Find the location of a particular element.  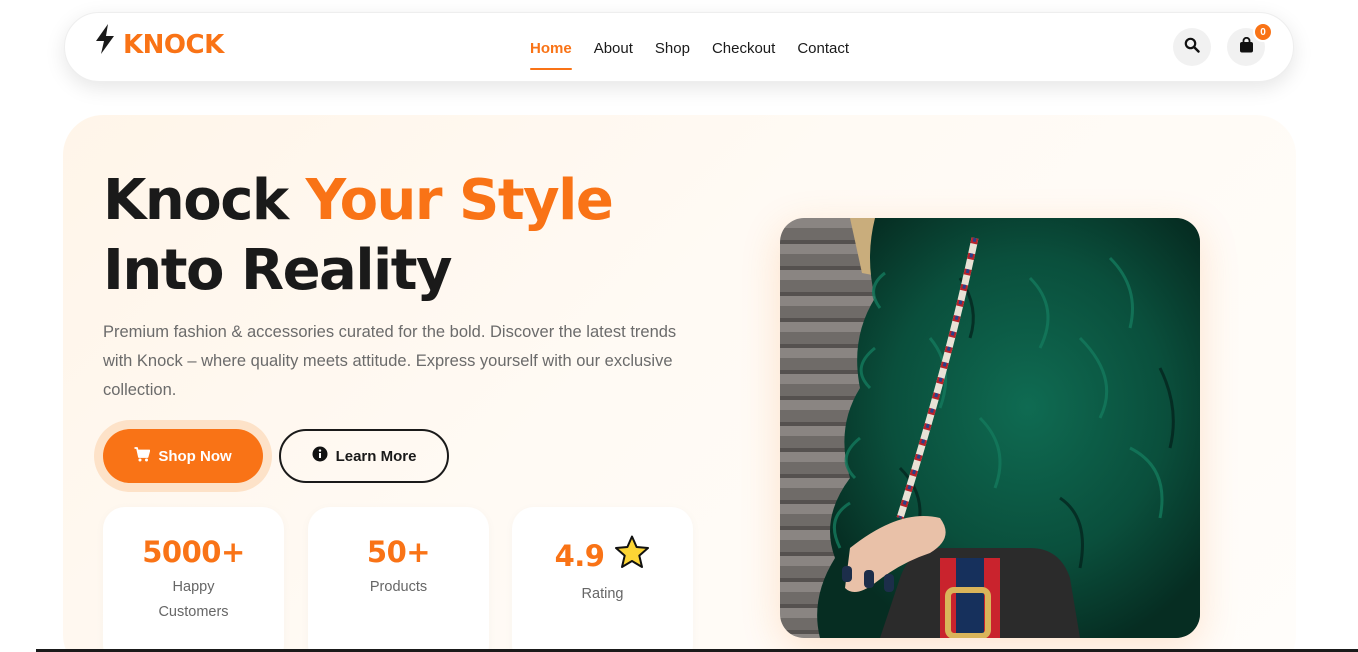

stat-value-text: 50+ is located at coordinates (398, 552).